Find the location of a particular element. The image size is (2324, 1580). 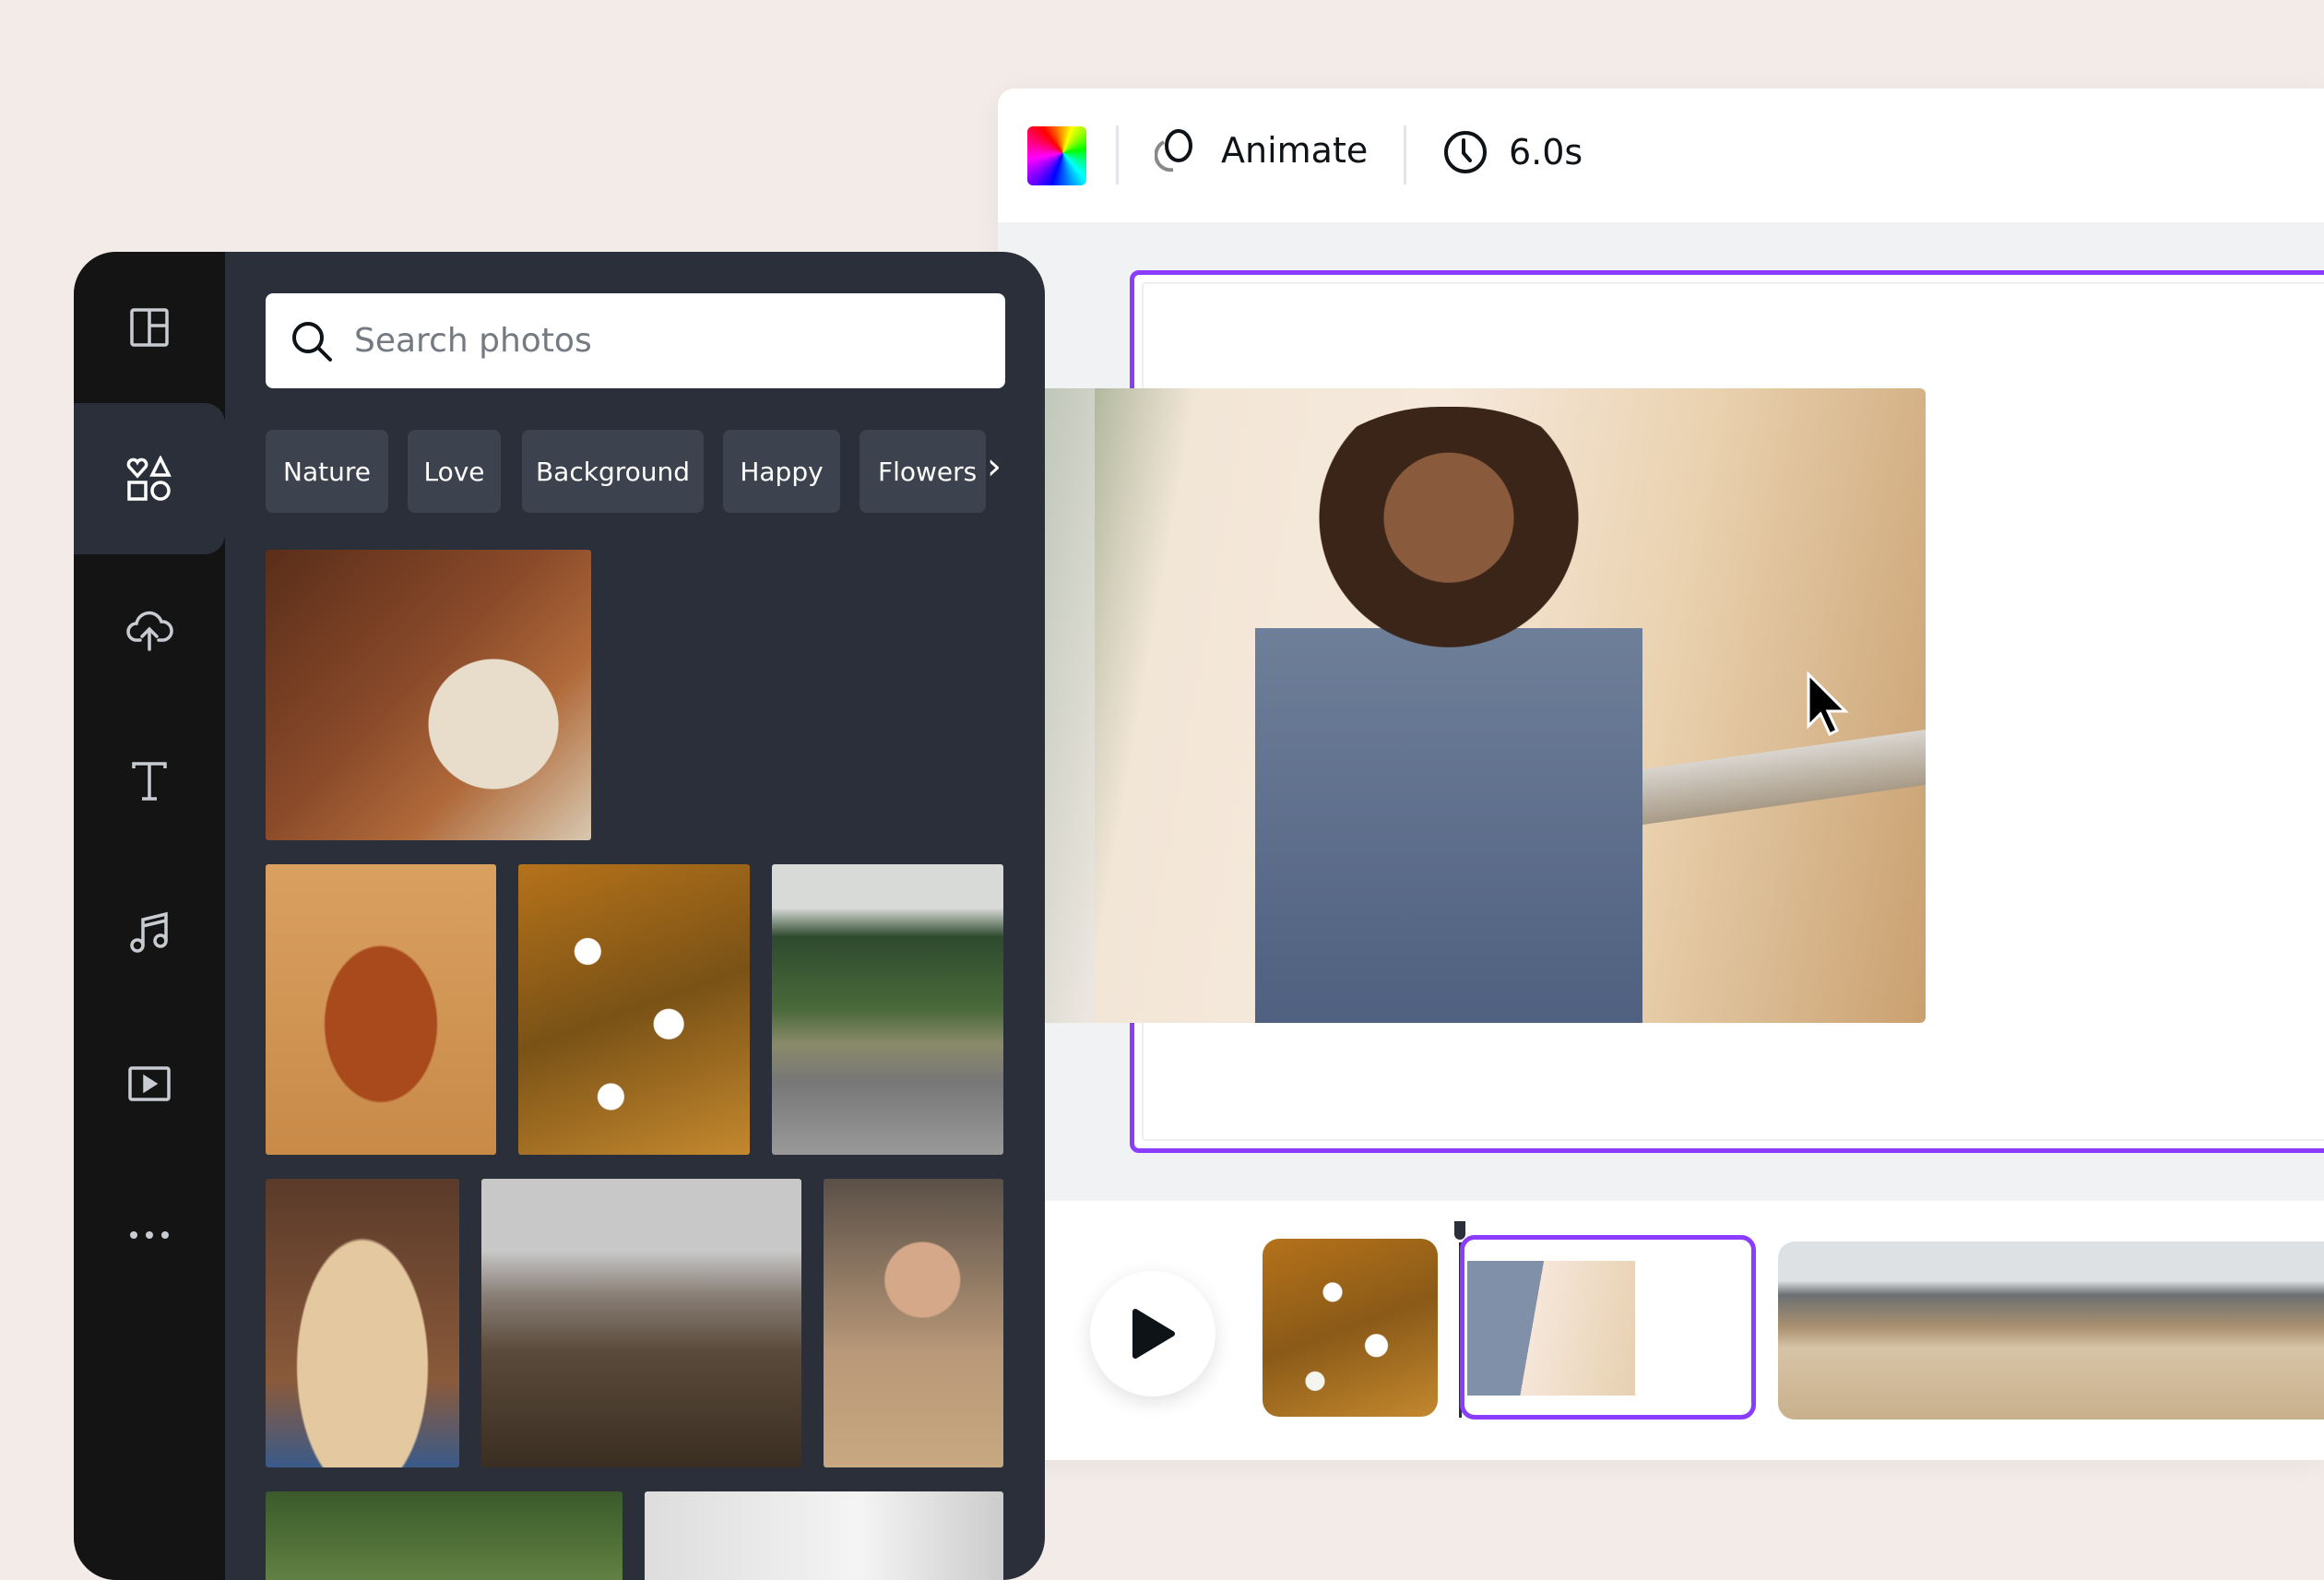

sidebar-item-videos is located at coordinates (149, 1083).